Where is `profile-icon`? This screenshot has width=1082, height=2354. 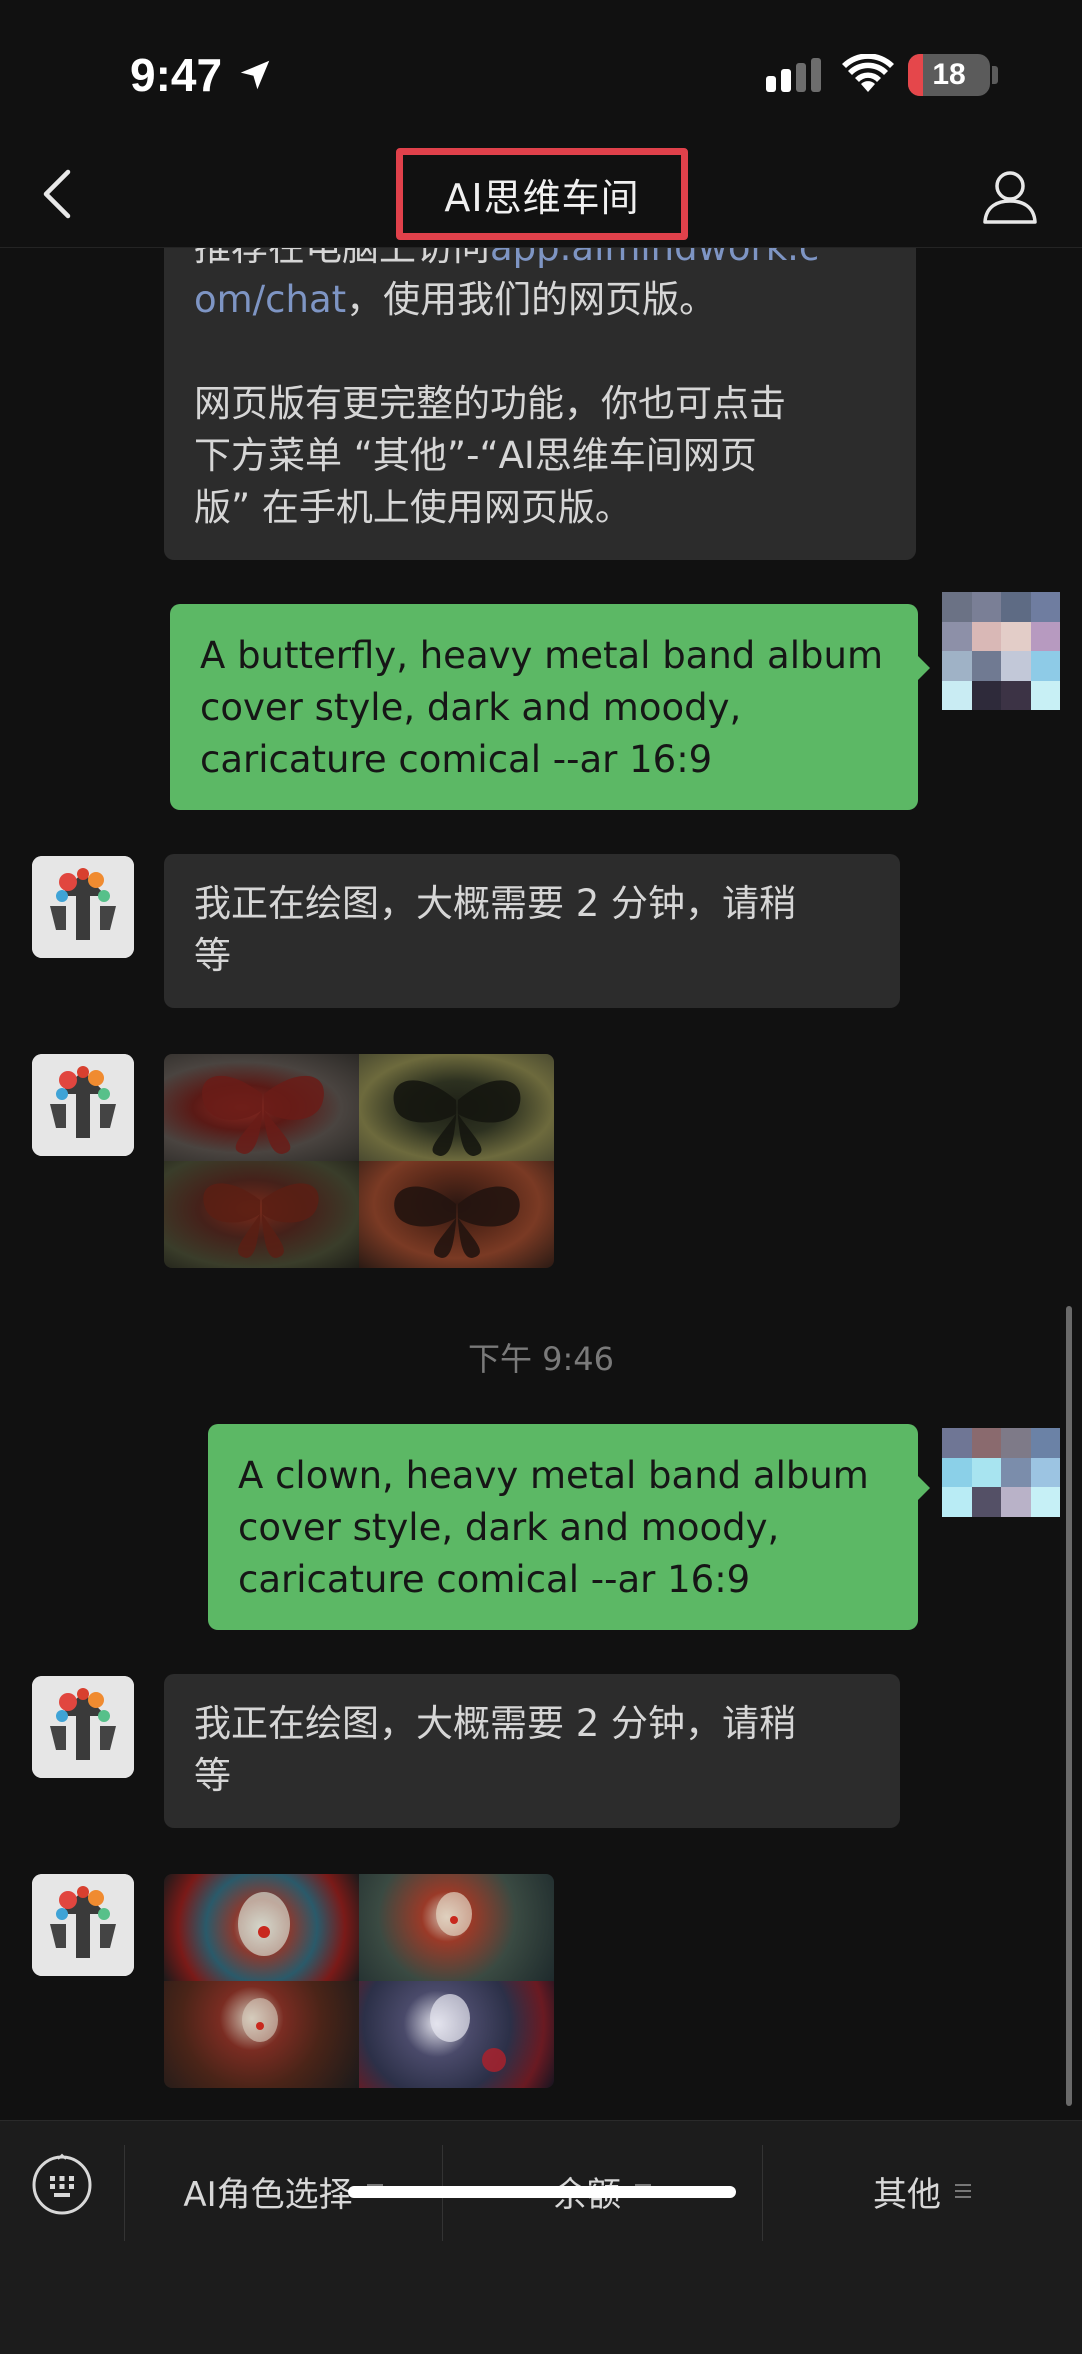
profile-icon is located at coordinates (1010, 196).